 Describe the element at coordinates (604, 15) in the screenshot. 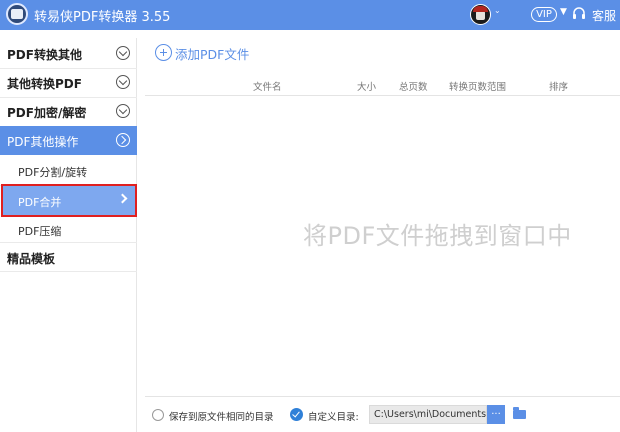

I see `support-button: 客服` at that location.